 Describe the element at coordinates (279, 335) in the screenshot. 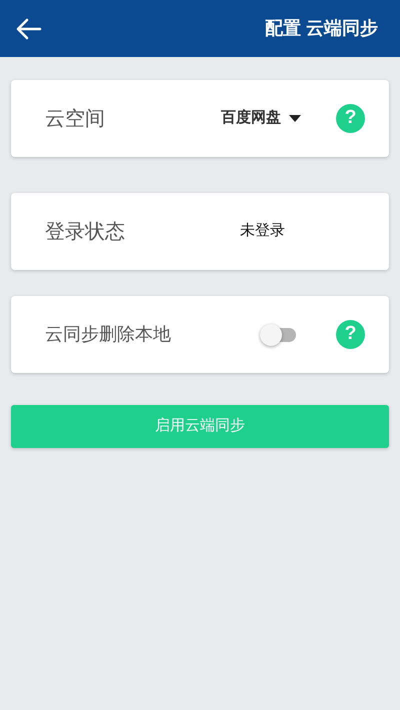

I see `toggle-switch` at that location.